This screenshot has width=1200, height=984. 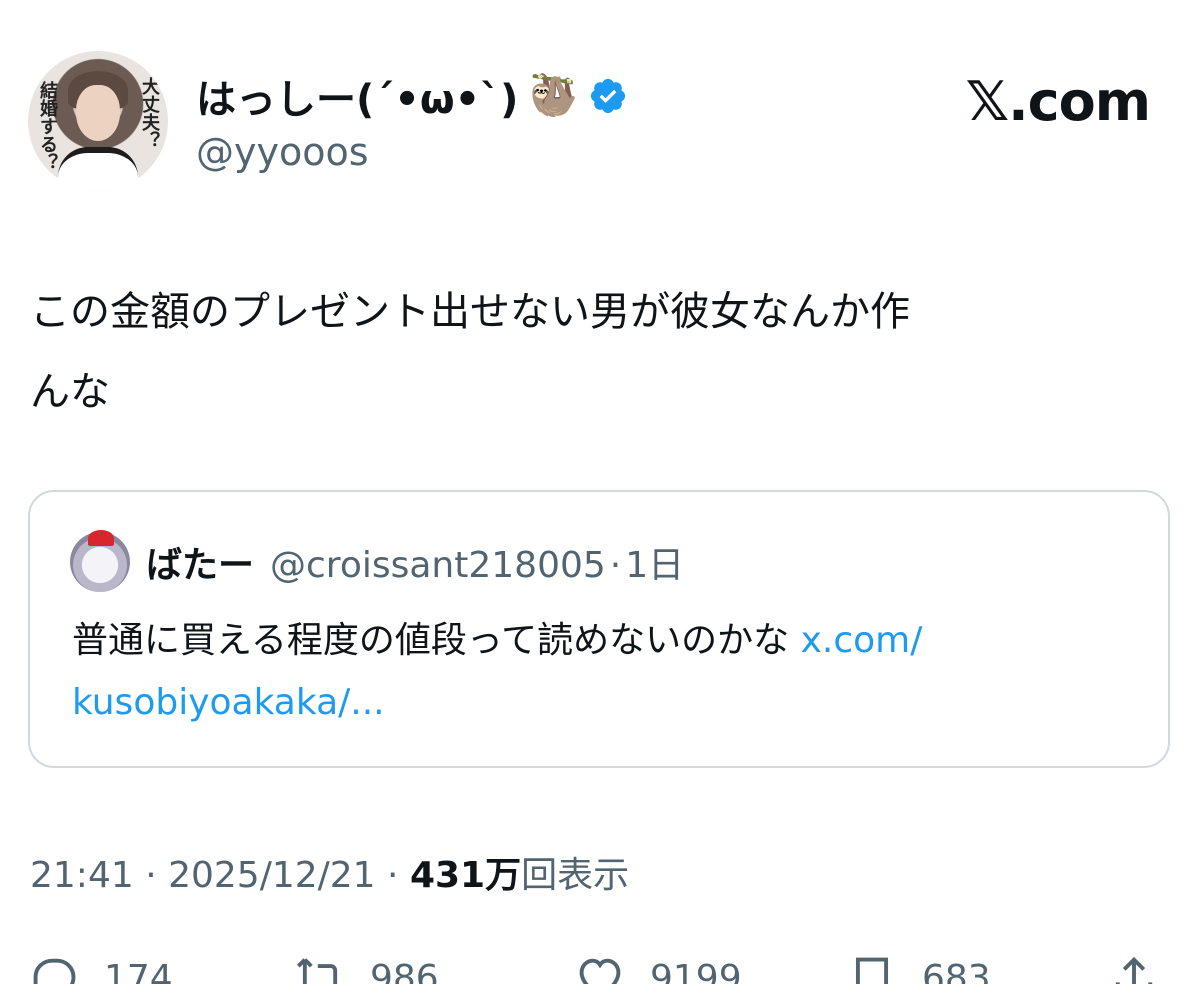 I want to click on heart-icon, so click(x=600, y=971).